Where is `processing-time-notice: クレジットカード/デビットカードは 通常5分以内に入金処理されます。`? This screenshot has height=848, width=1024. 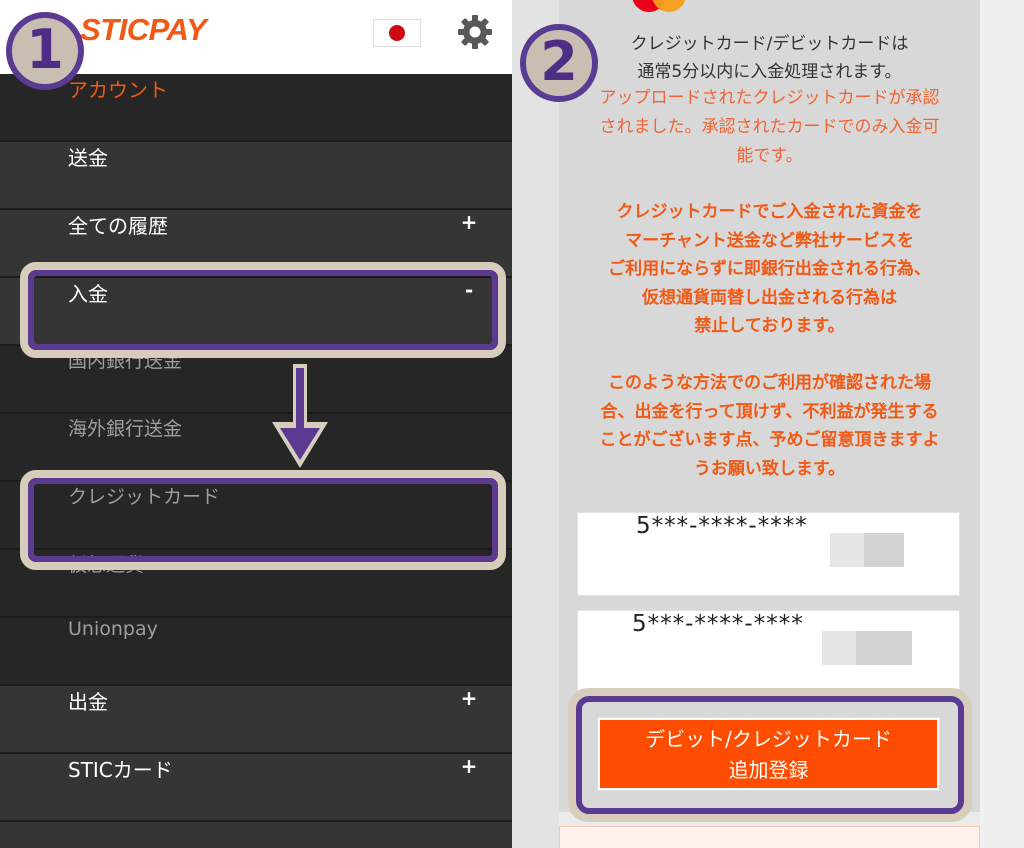 processing-time-notice: クレジットカード/デビットカードは 通常5分以内に入金処理されます。 is located at coordinates (769, 58).